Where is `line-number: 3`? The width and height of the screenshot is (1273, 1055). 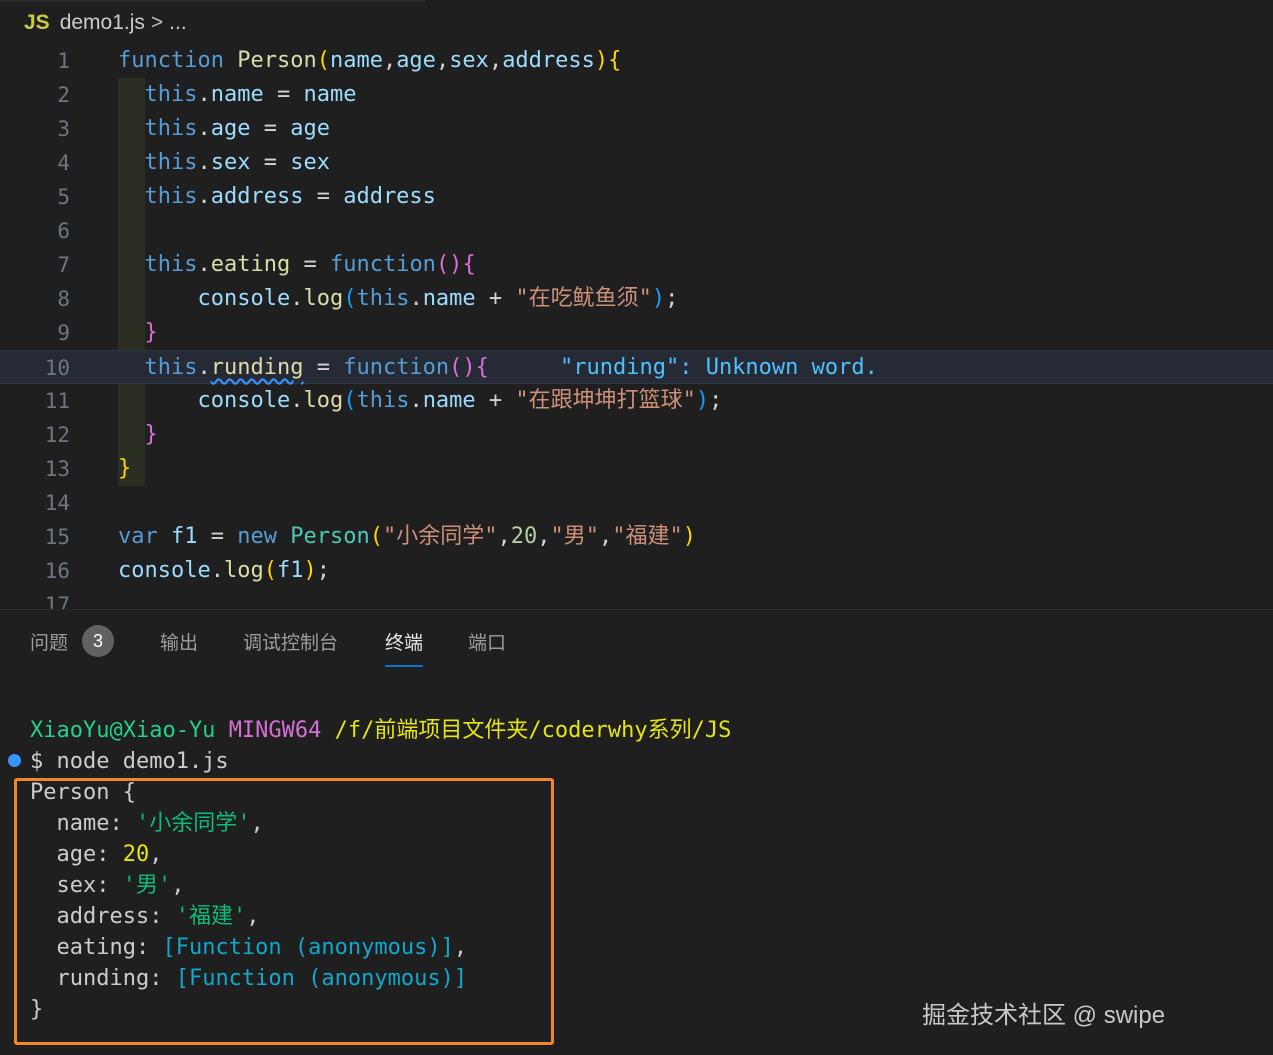
line-number: 3 is located at coordinates (63, 129).